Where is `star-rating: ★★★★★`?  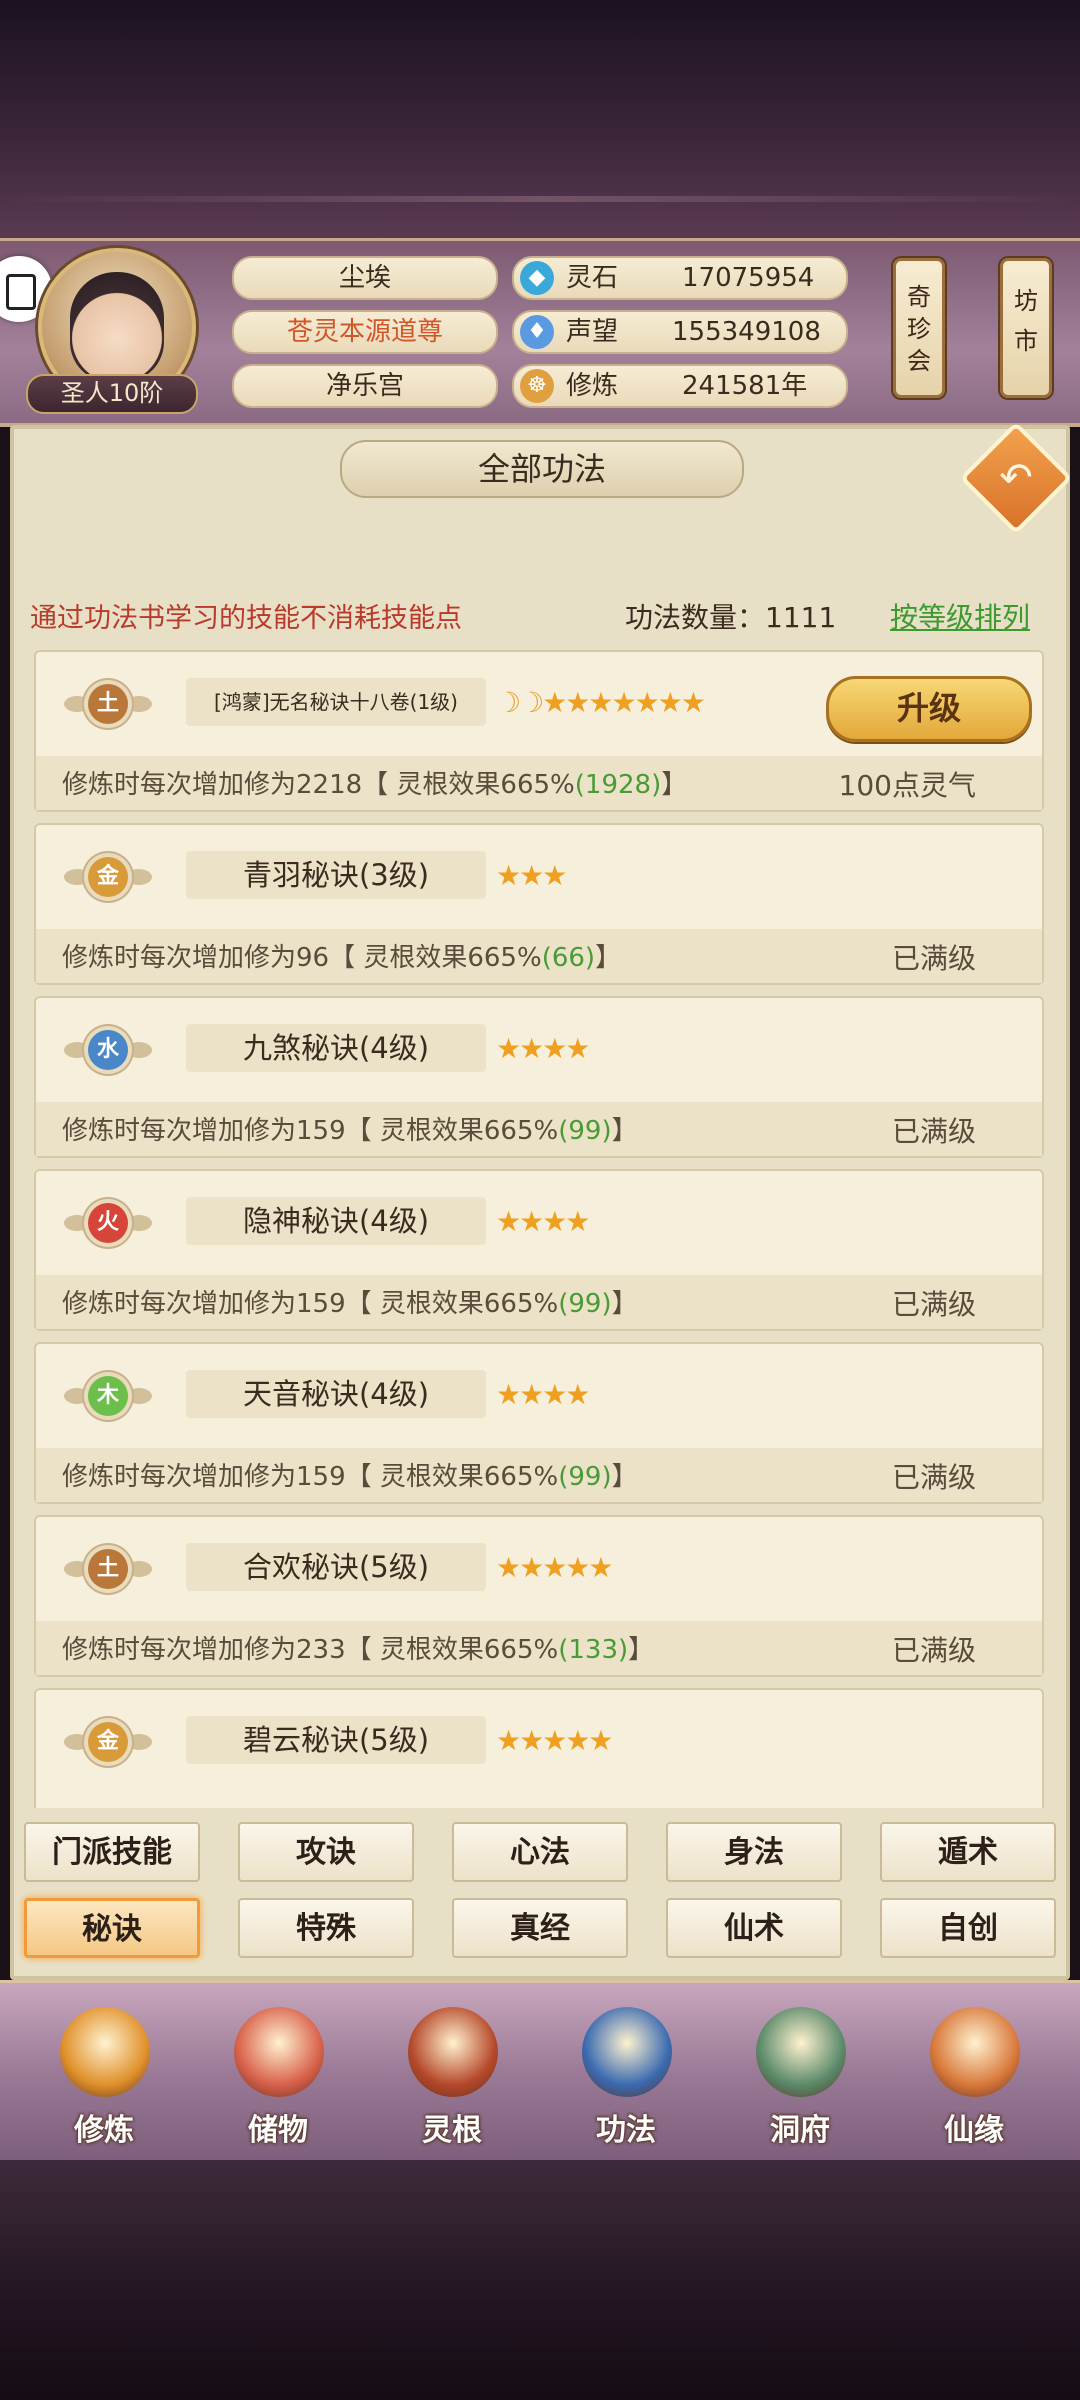
star-rating: ★★★★★ is located at coordinates (555, 1567).